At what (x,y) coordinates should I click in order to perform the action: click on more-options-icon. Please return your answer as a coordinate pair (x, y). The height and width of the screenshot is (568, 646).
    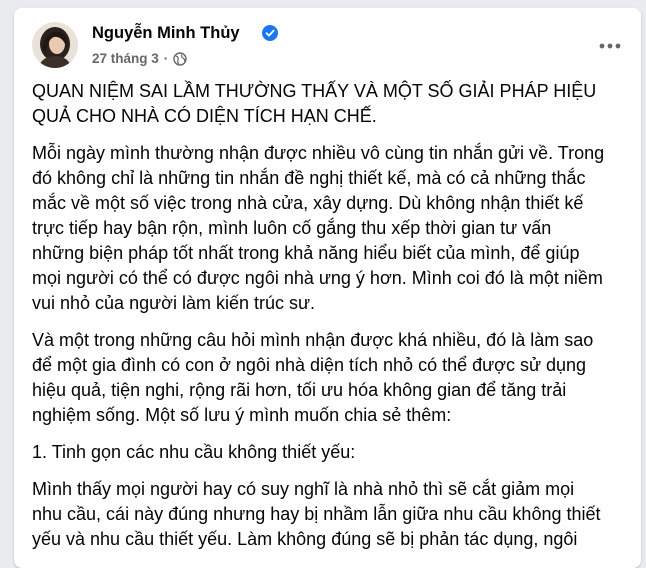
    Looking at the image, I should click on (610, 45).